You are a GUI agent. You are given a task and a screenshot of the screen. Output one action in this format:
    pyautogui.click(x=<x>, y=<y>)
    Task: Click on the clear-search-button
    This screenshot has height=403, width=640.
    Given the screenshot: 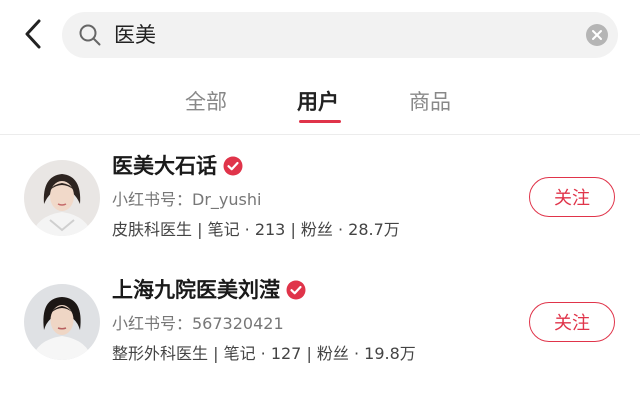 What is the action you would take?
    pyautogui.click(x=597, y=35)
    